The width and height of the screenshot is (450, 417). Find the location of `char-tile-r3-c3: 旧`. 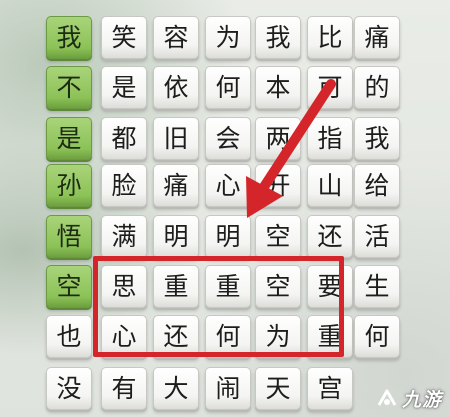

char-tile-r3-c3: 旧 is located at coordinates (176, 138).